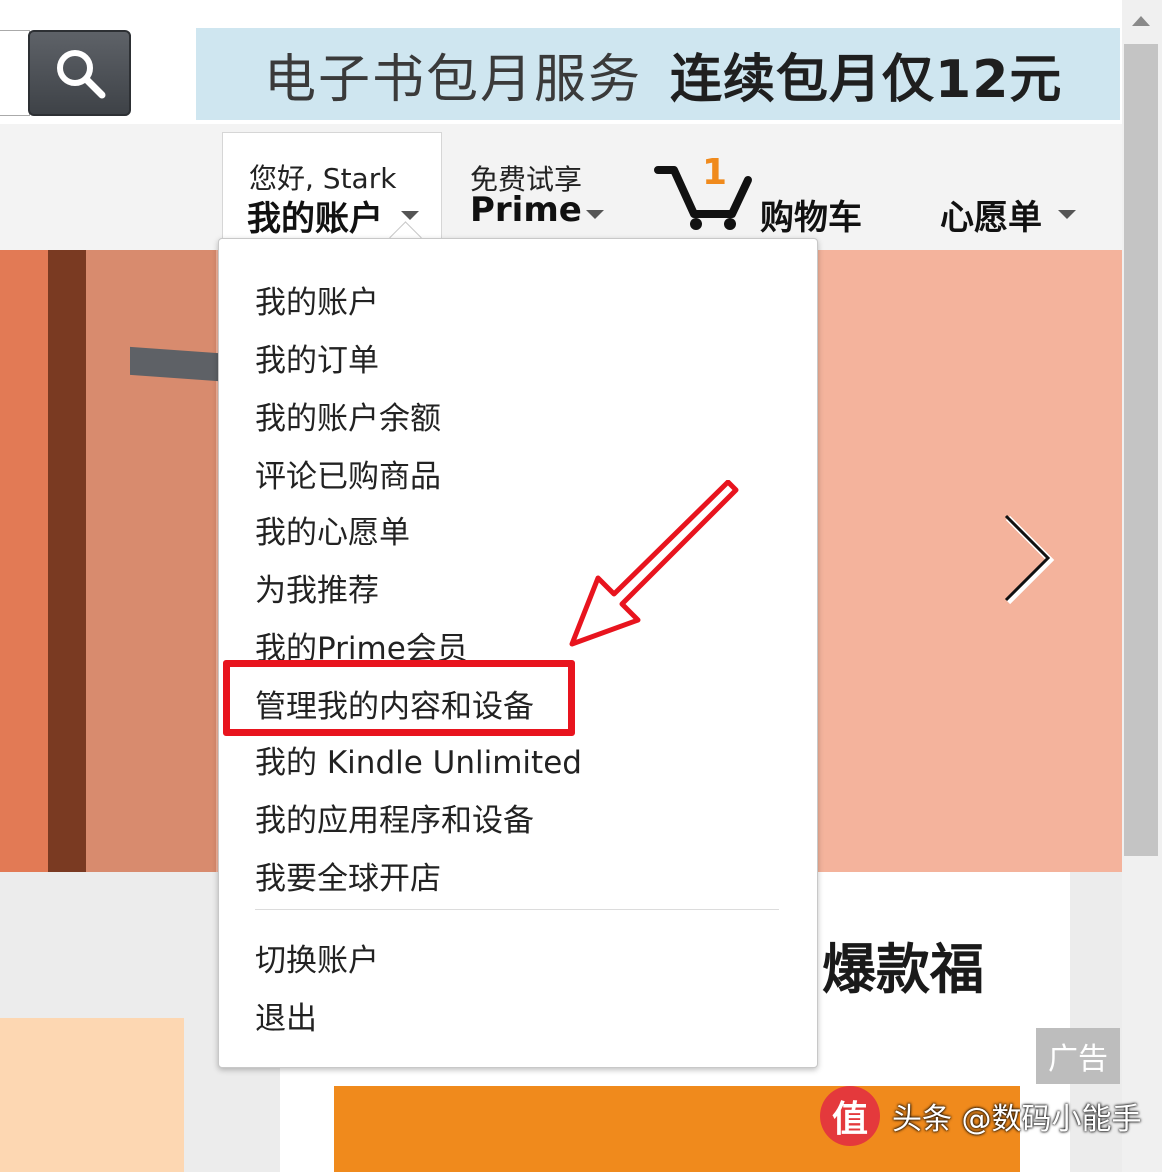 This screenshot has height=1172, width=1162. What do you see at coordinates (517, 909) in the screenshot?
I see `menu-divider` at bounding box center [517, 909].